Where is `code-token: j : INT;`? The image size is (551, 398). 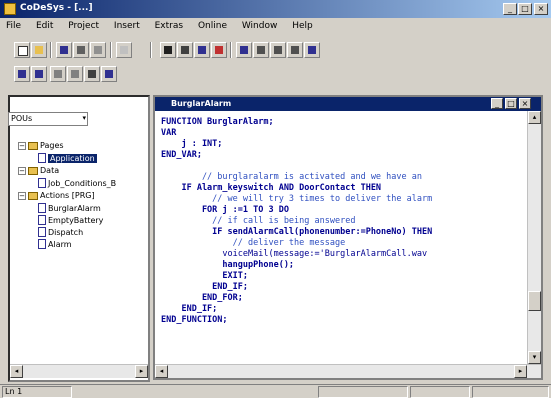
code-token: j : INT; is located at coordinates (192, 144).